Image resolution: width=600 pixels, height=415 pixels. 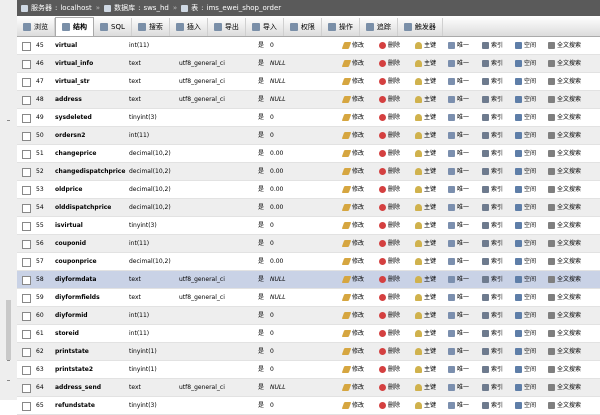 I want to click on breadcrumb-server: 服务器: localhost, so click(x=56, y=8).